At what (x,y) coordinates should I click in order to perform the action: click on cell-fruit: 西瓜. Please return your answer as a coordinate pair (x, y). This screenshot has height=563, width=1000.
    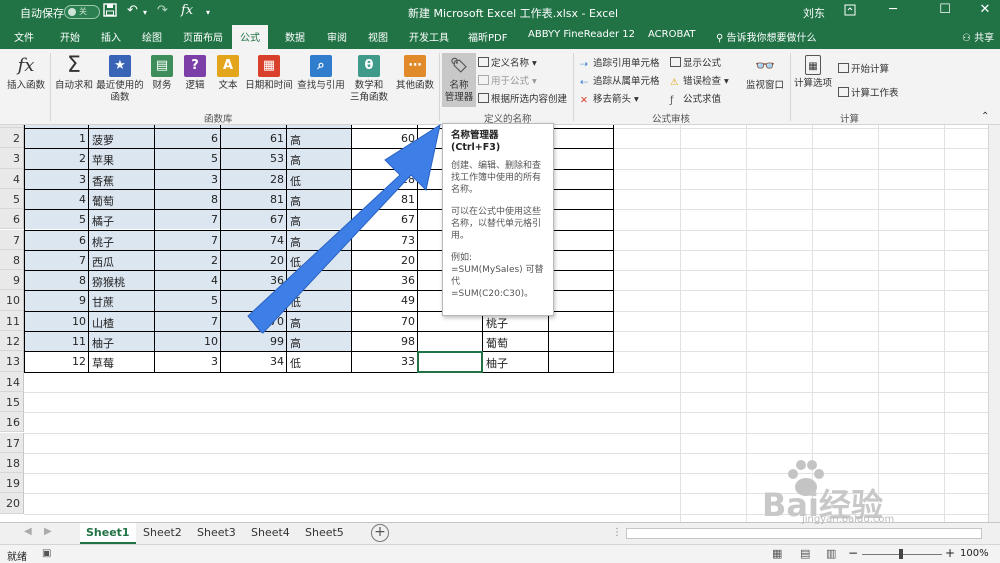
    Looking at the image, I should click on (122, 261).